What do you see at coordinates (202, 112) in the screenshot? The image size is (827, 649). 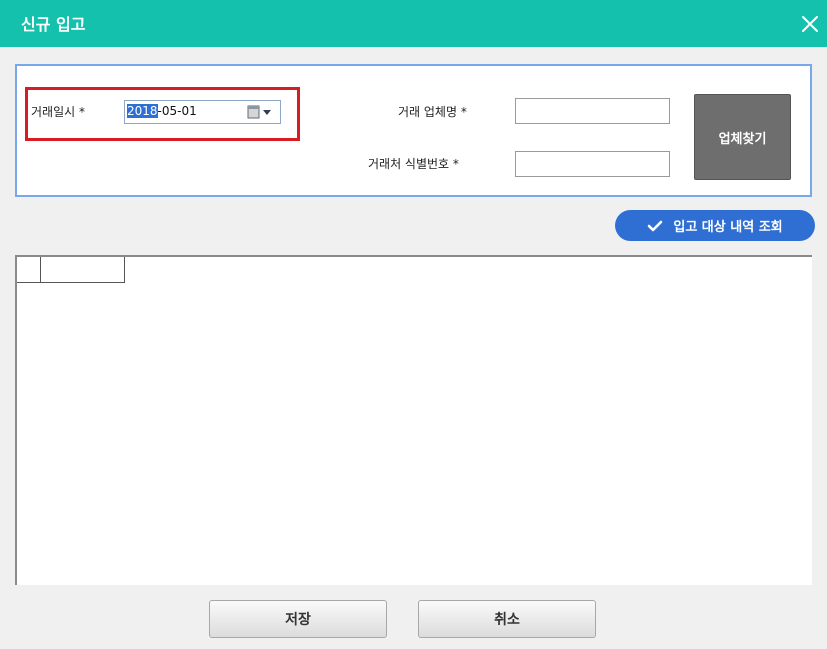 I see `date-input: 2018-05-01` at bounding box center [202, 112].